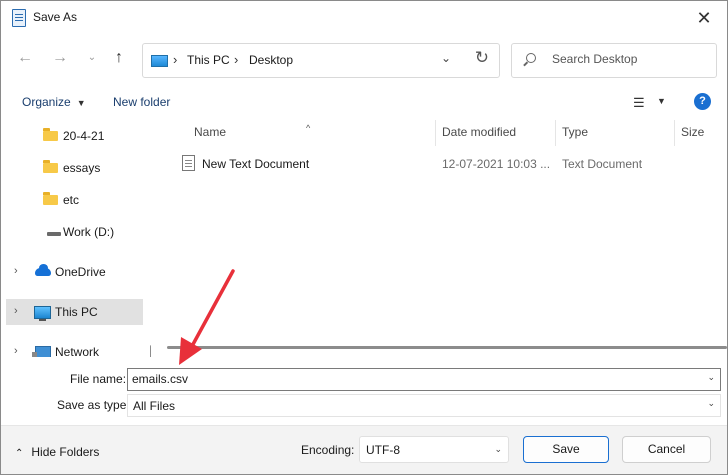 The height and width of the screenshot is (475, 728). I want to click on chevron-down-icon: ⌄, so click(498, 449).